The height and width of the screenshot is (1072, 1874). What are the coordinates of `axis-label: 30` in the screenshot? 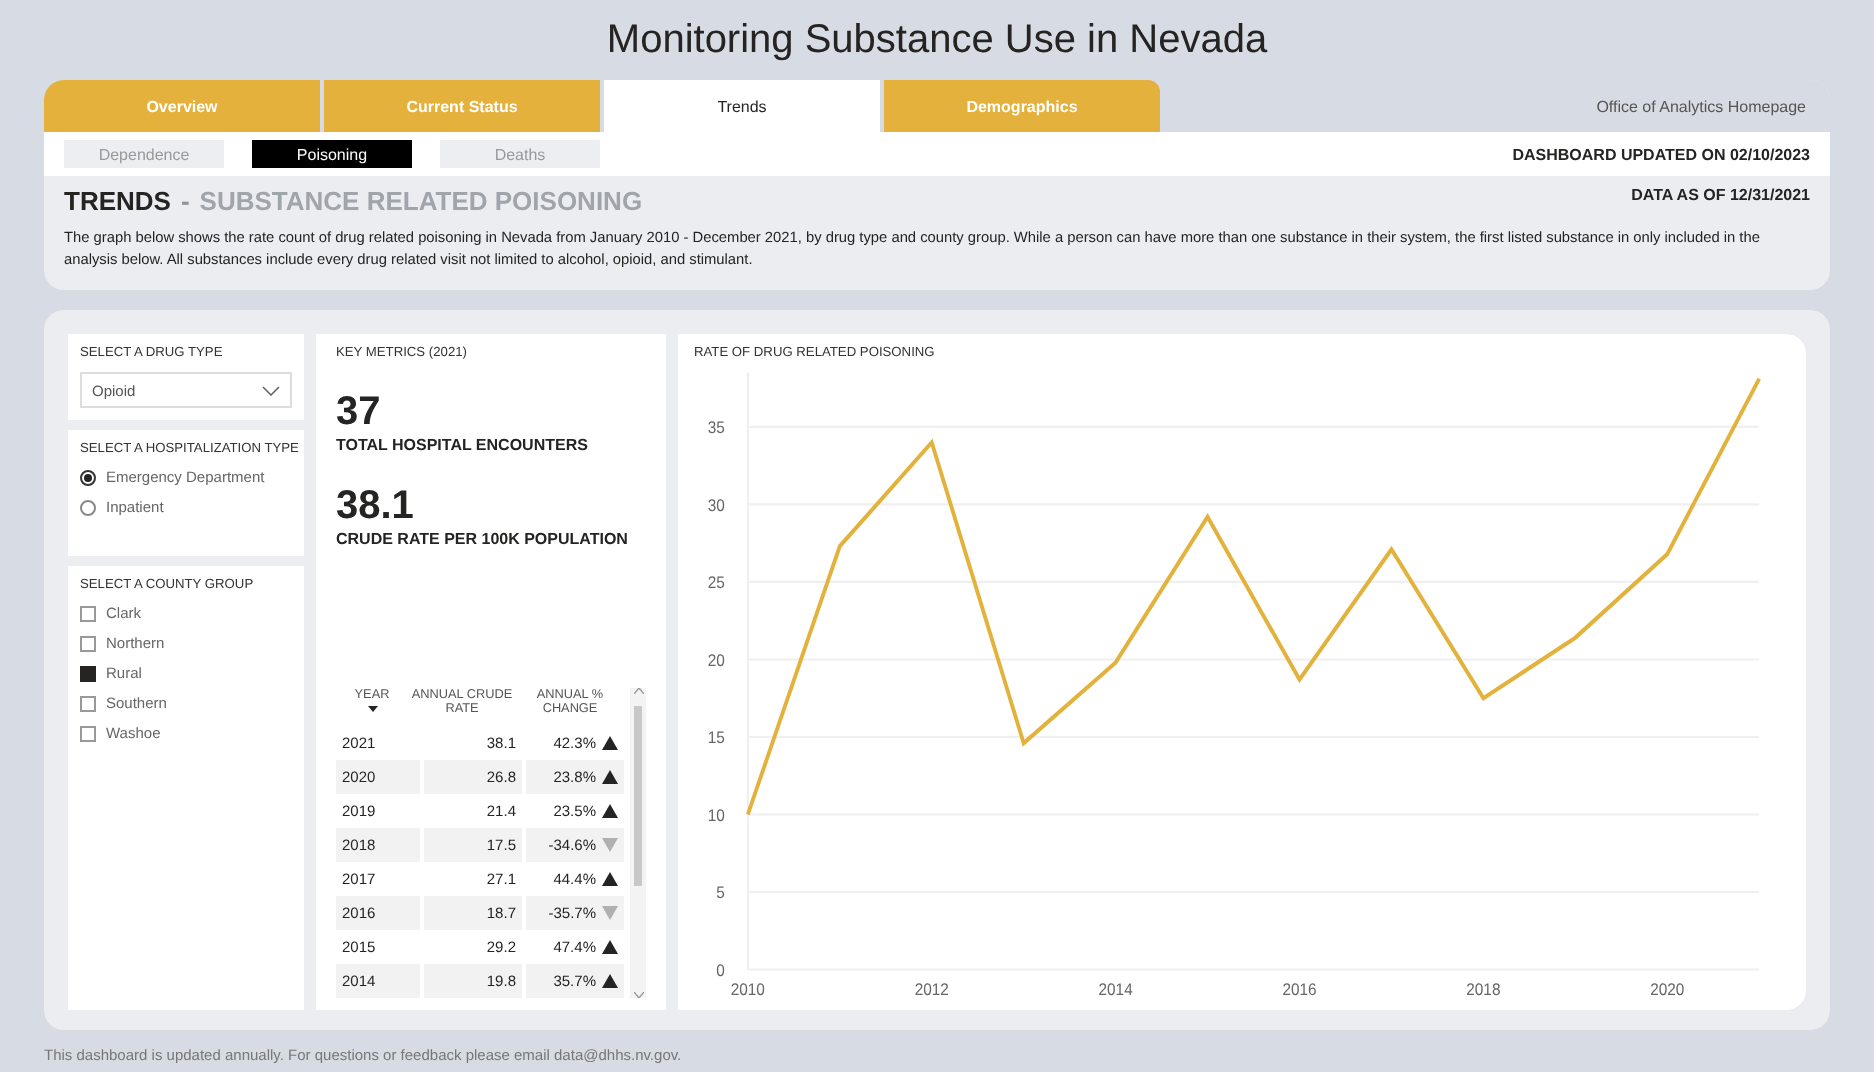 It's located at (716, 506).